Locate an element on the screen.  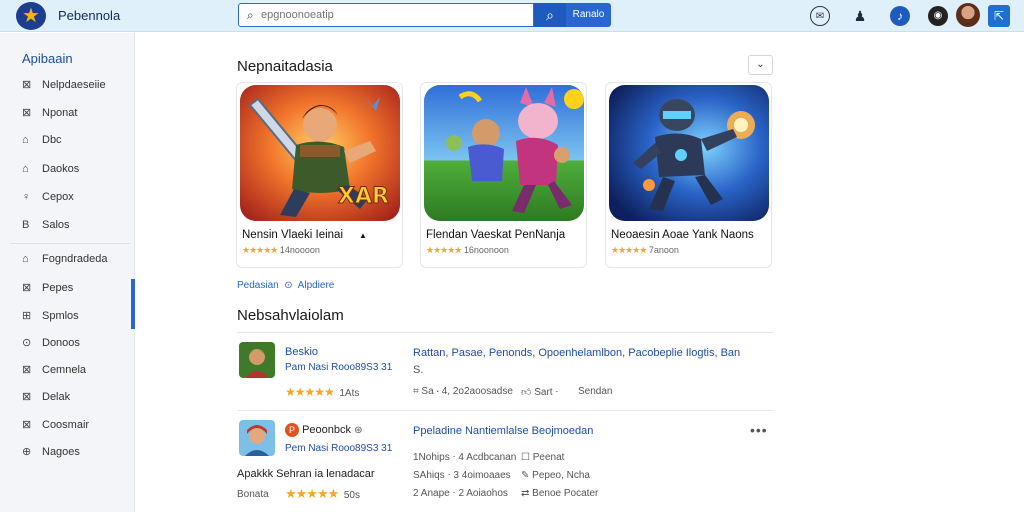
sidebar-item-6: B Salos is located at coordinates (77, 229).